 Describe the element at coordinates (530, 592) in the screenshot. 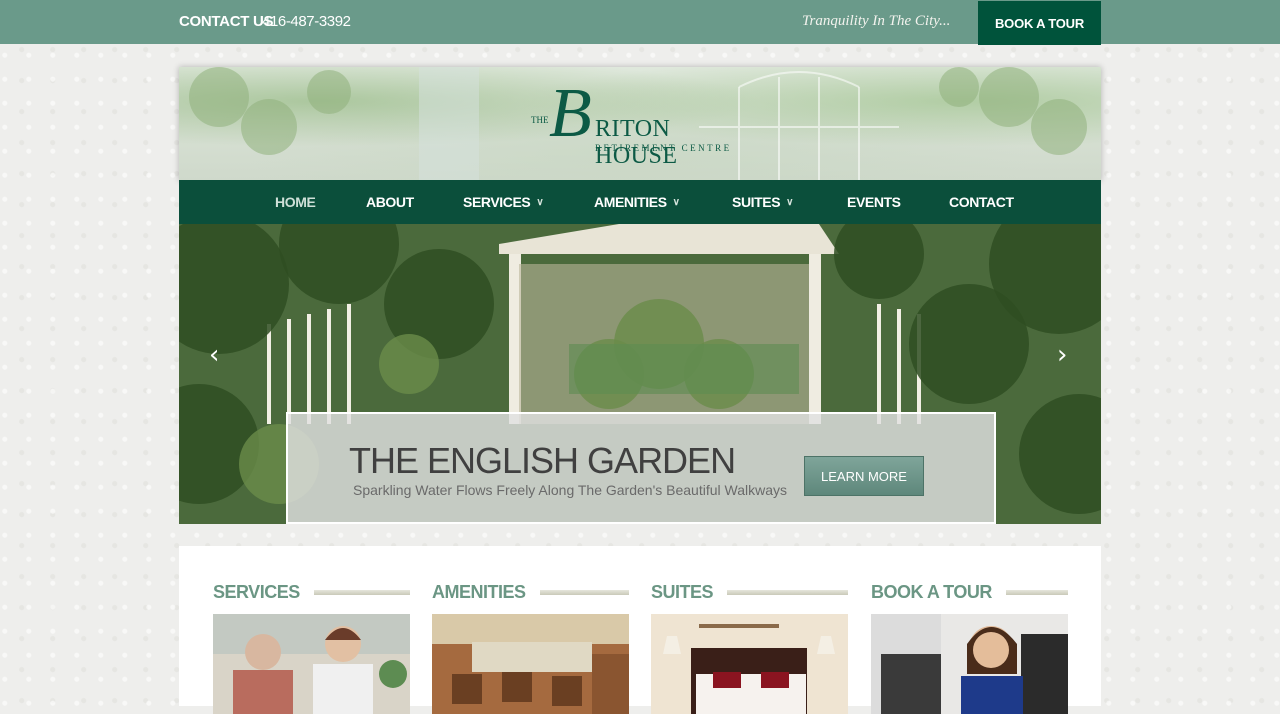

I see `amenities-heading: AMENITIES` at that location.